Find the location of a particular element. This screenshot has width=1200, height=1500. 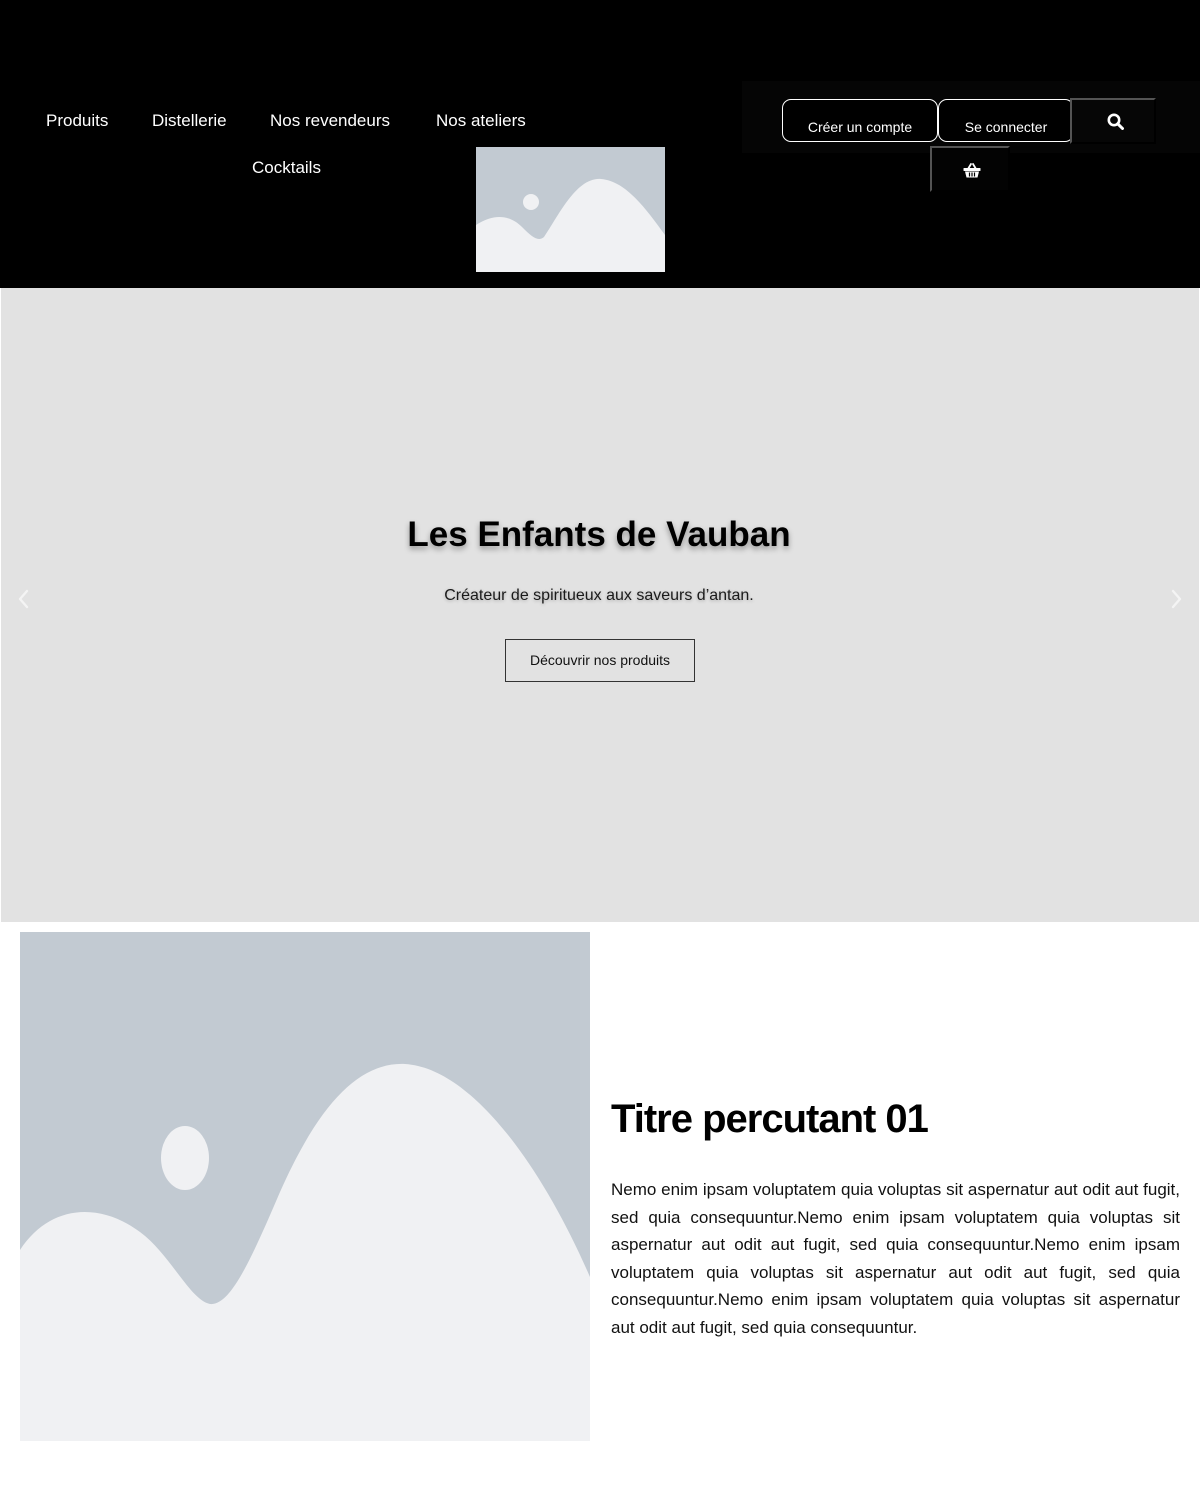

nav-link-cocktails: Cocktails is located at coordinates (286, 168).